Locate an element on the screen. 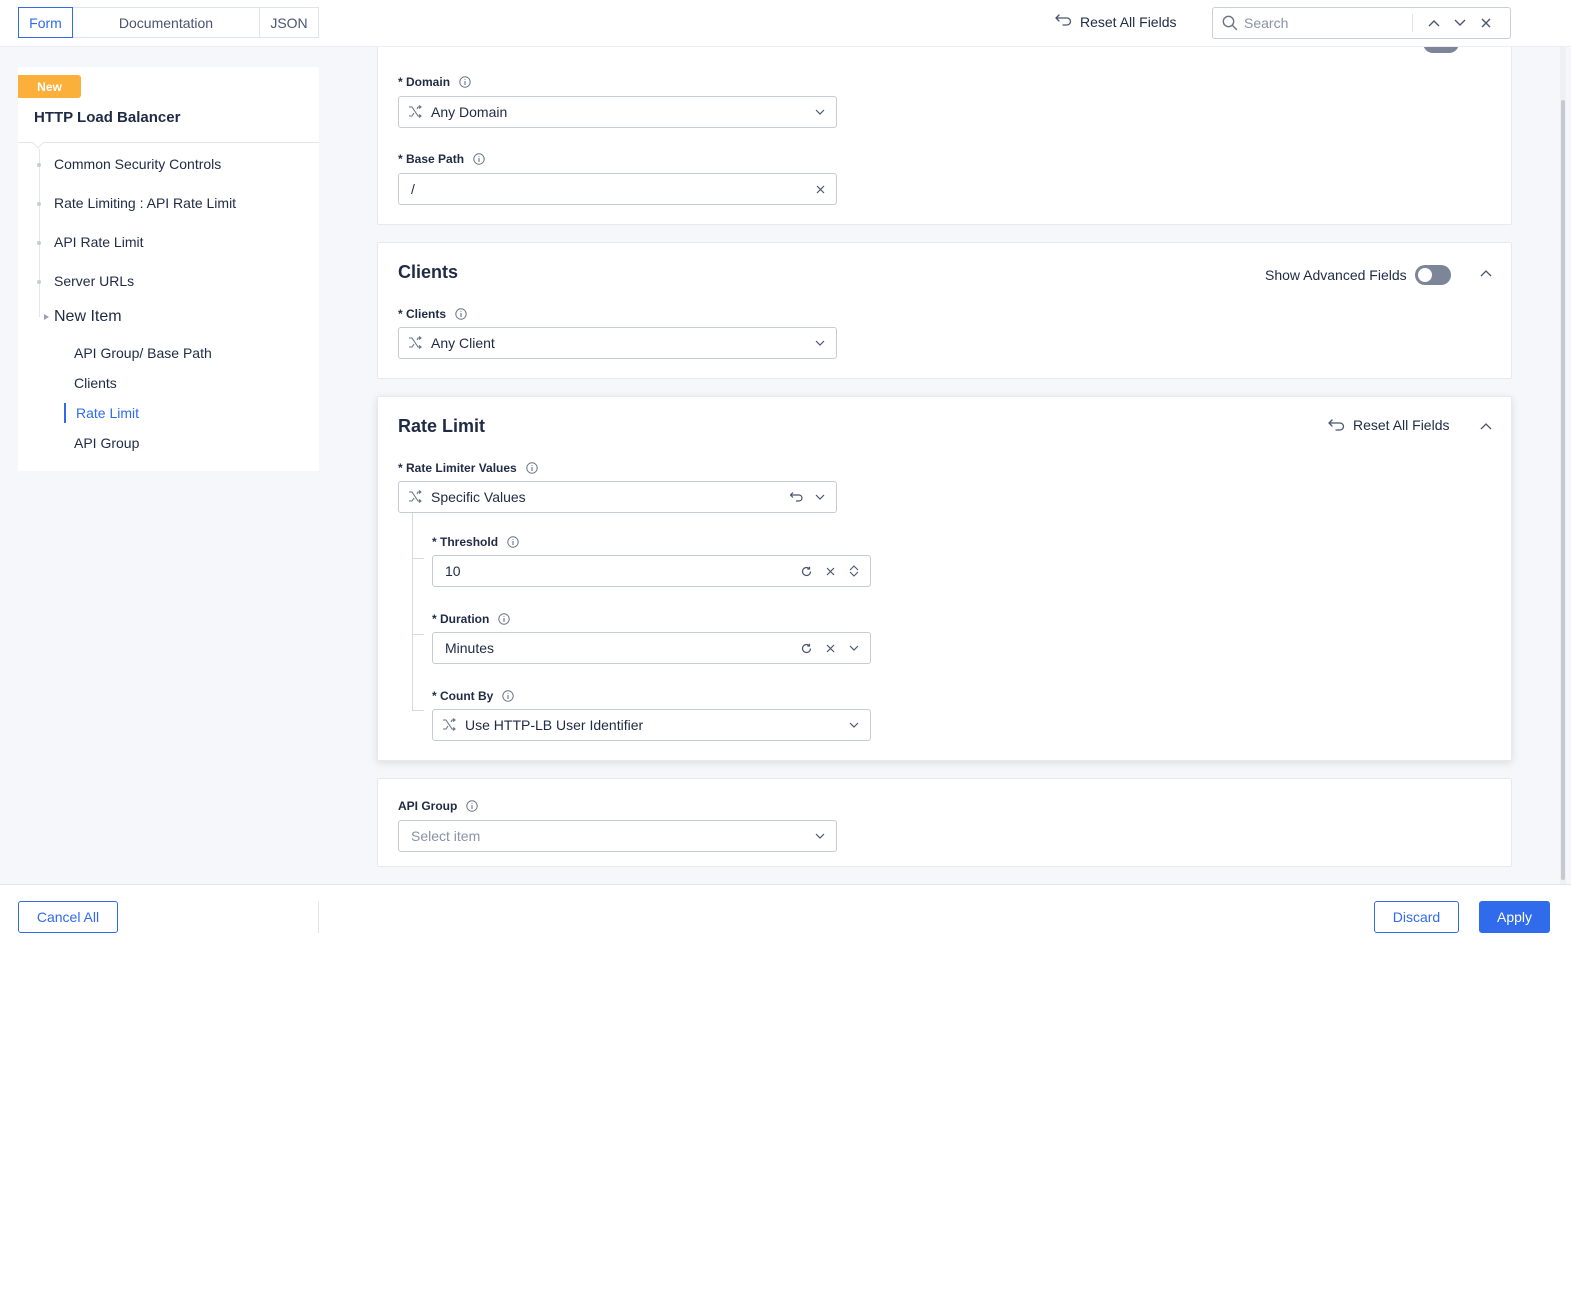 The image size is (1571, 1300). base-path-input: / is located at coordinates (617, 189).